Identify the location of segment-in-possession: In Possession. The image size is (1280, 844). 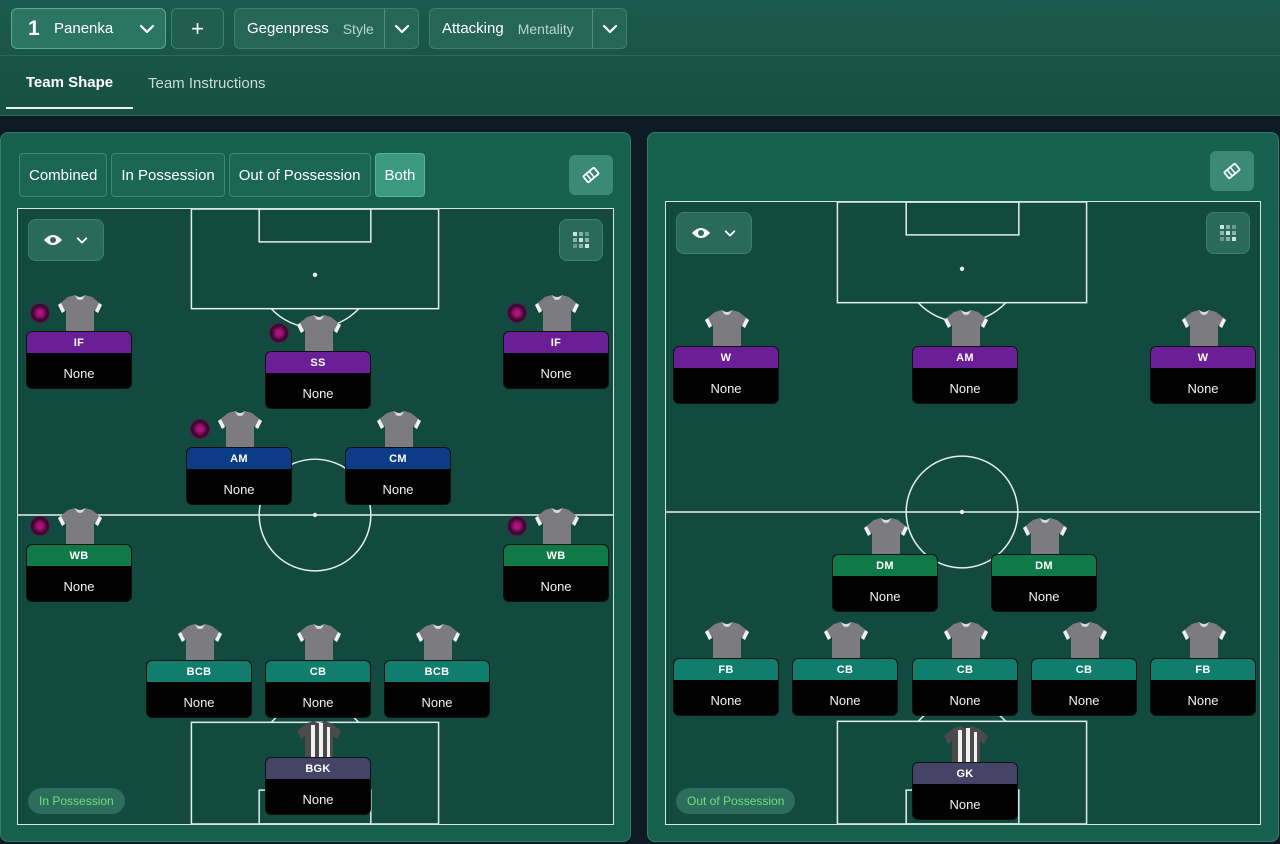
(168, 175).